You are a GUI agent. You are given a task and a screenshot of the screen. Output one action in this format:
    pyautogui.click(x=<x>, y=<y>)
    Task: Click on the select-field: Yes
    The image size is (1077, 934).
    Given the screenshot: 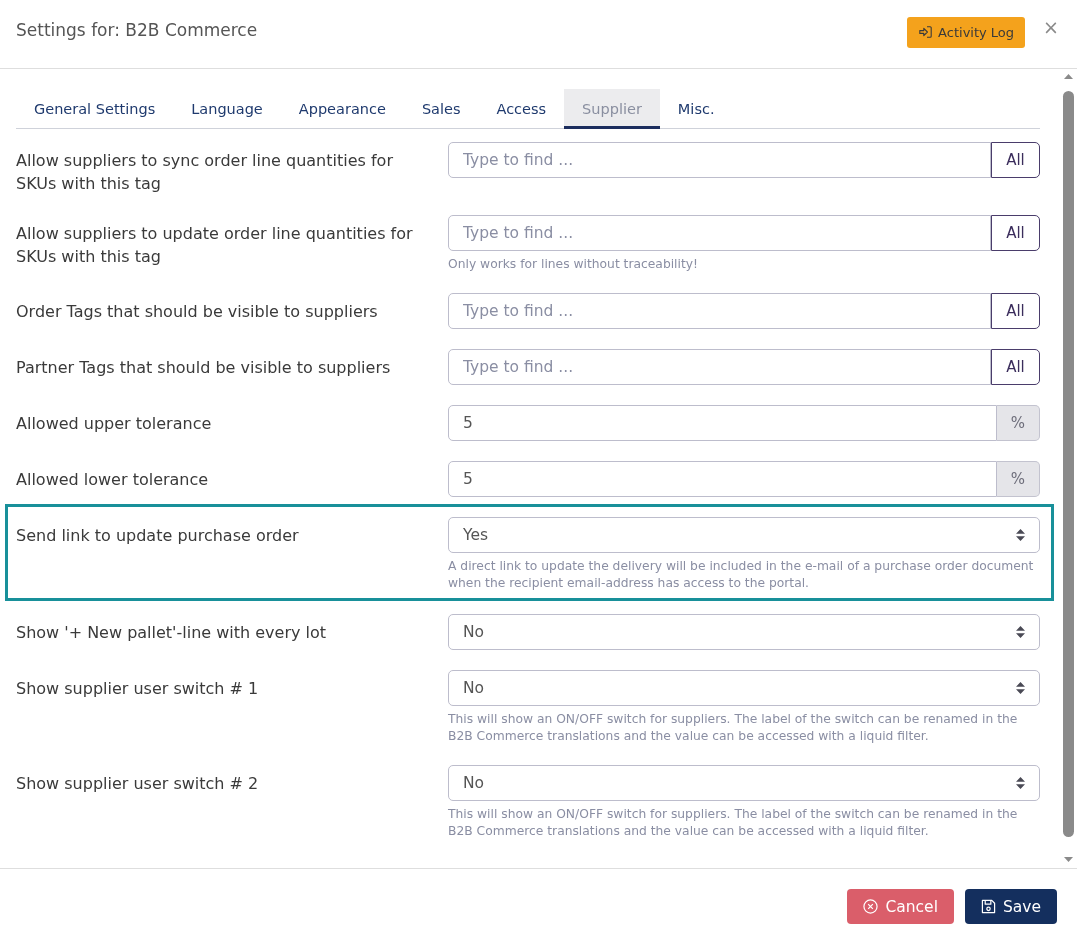 What is the action you would take?
    pyautogui.click(x=744, y=535)
    